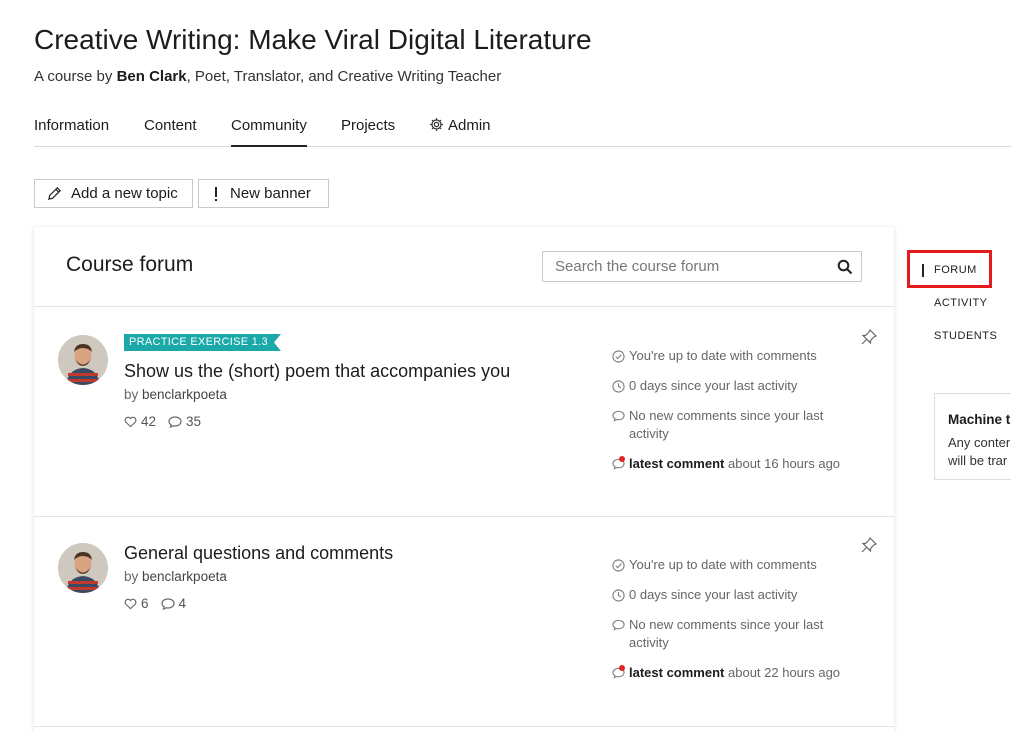 This screenshot has height=732, width=1011. I want to click on machine-translation-body: Any conter will be trar, so click(979, 451).